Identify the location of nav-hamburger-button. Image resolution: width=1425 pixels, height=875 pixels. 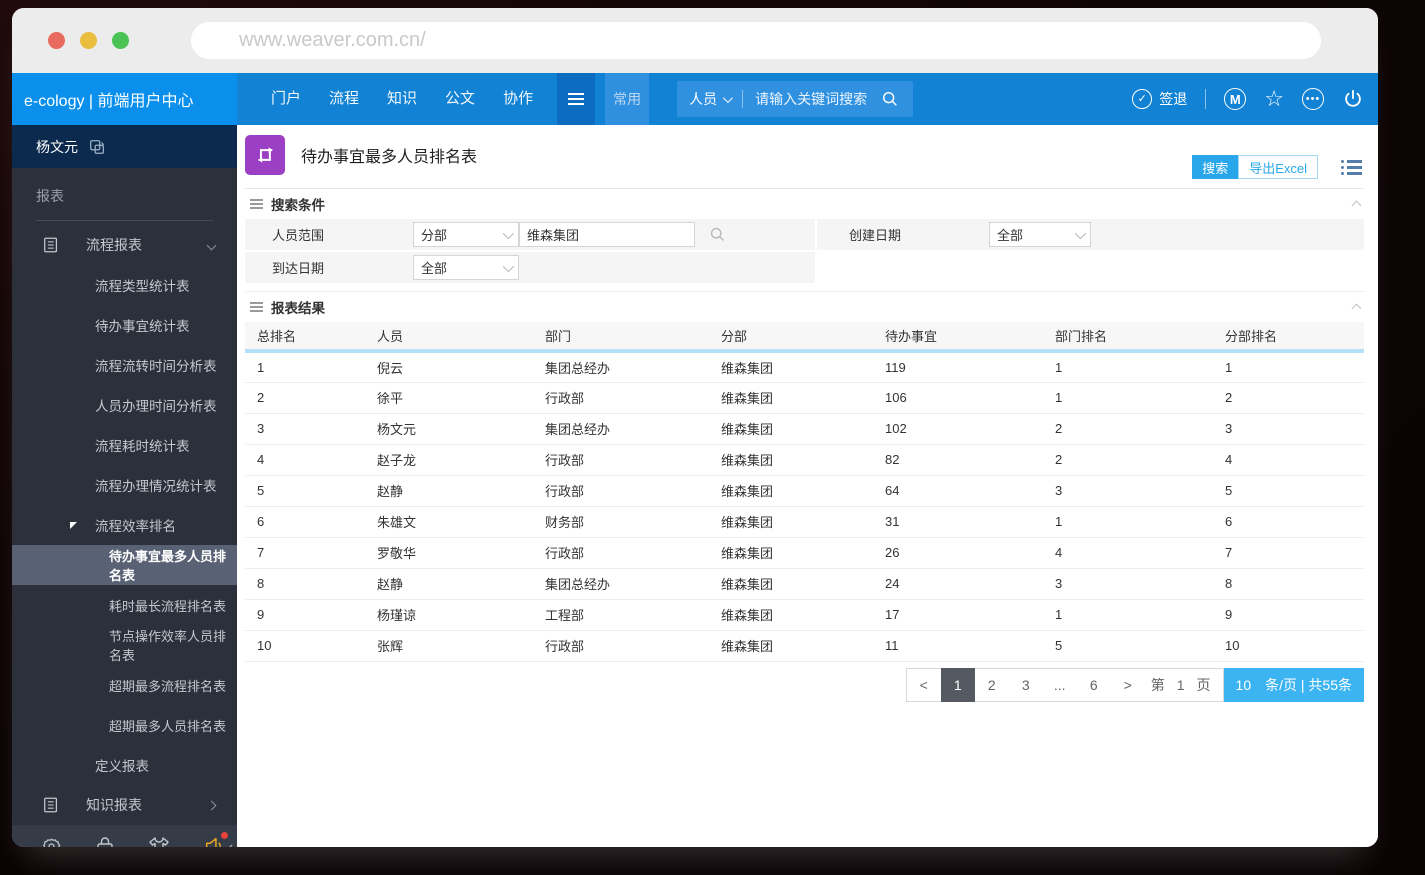
(576, 99).